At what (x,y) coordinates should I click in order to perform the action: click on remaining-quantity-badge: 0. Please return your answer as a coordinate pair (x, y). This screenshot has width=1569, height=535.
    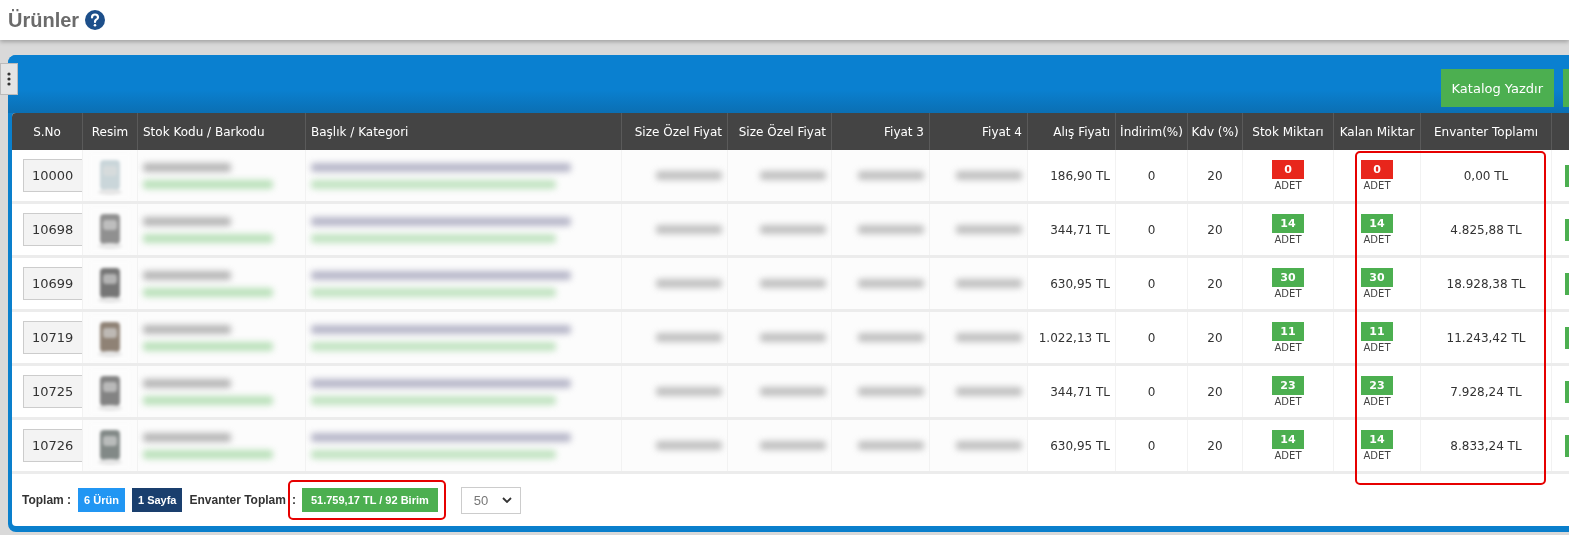
    Looking at the image, I should click on (1377, 169).